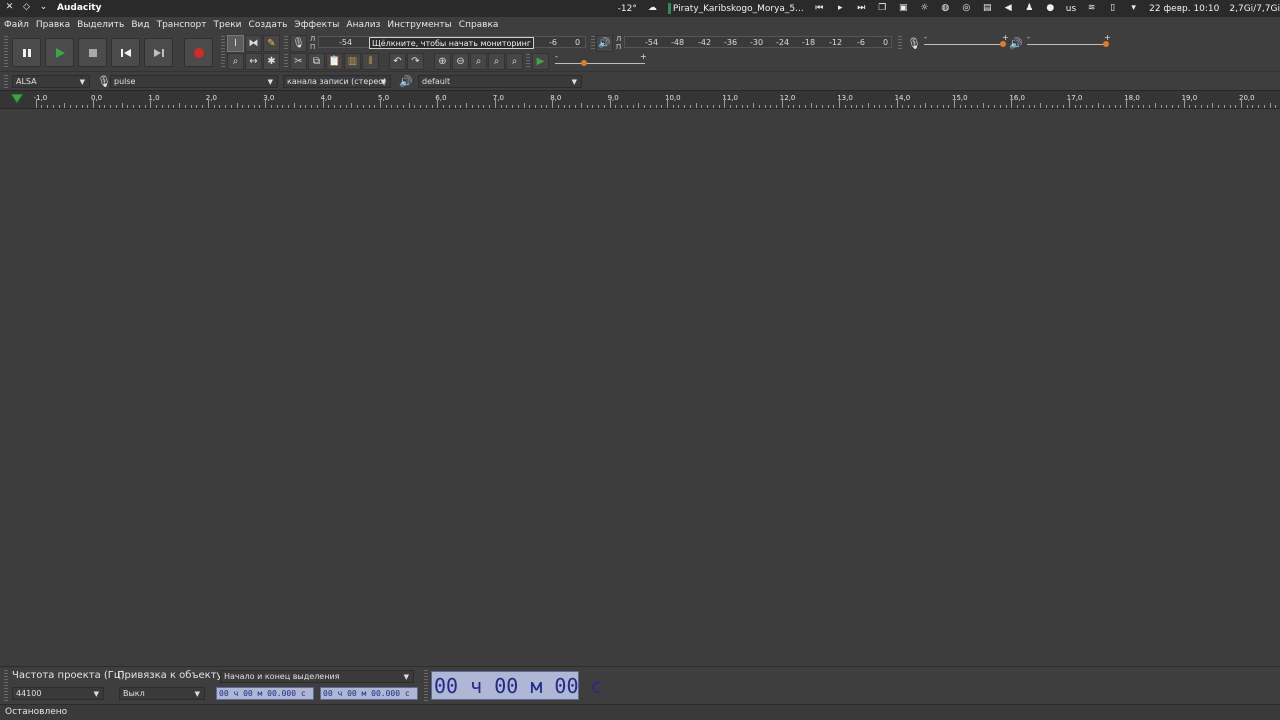  Describe the element at coordinates (265, 693) in the screenshot. I see `selection-start-time: 00 ч 00 м 00.000 с` at that location.